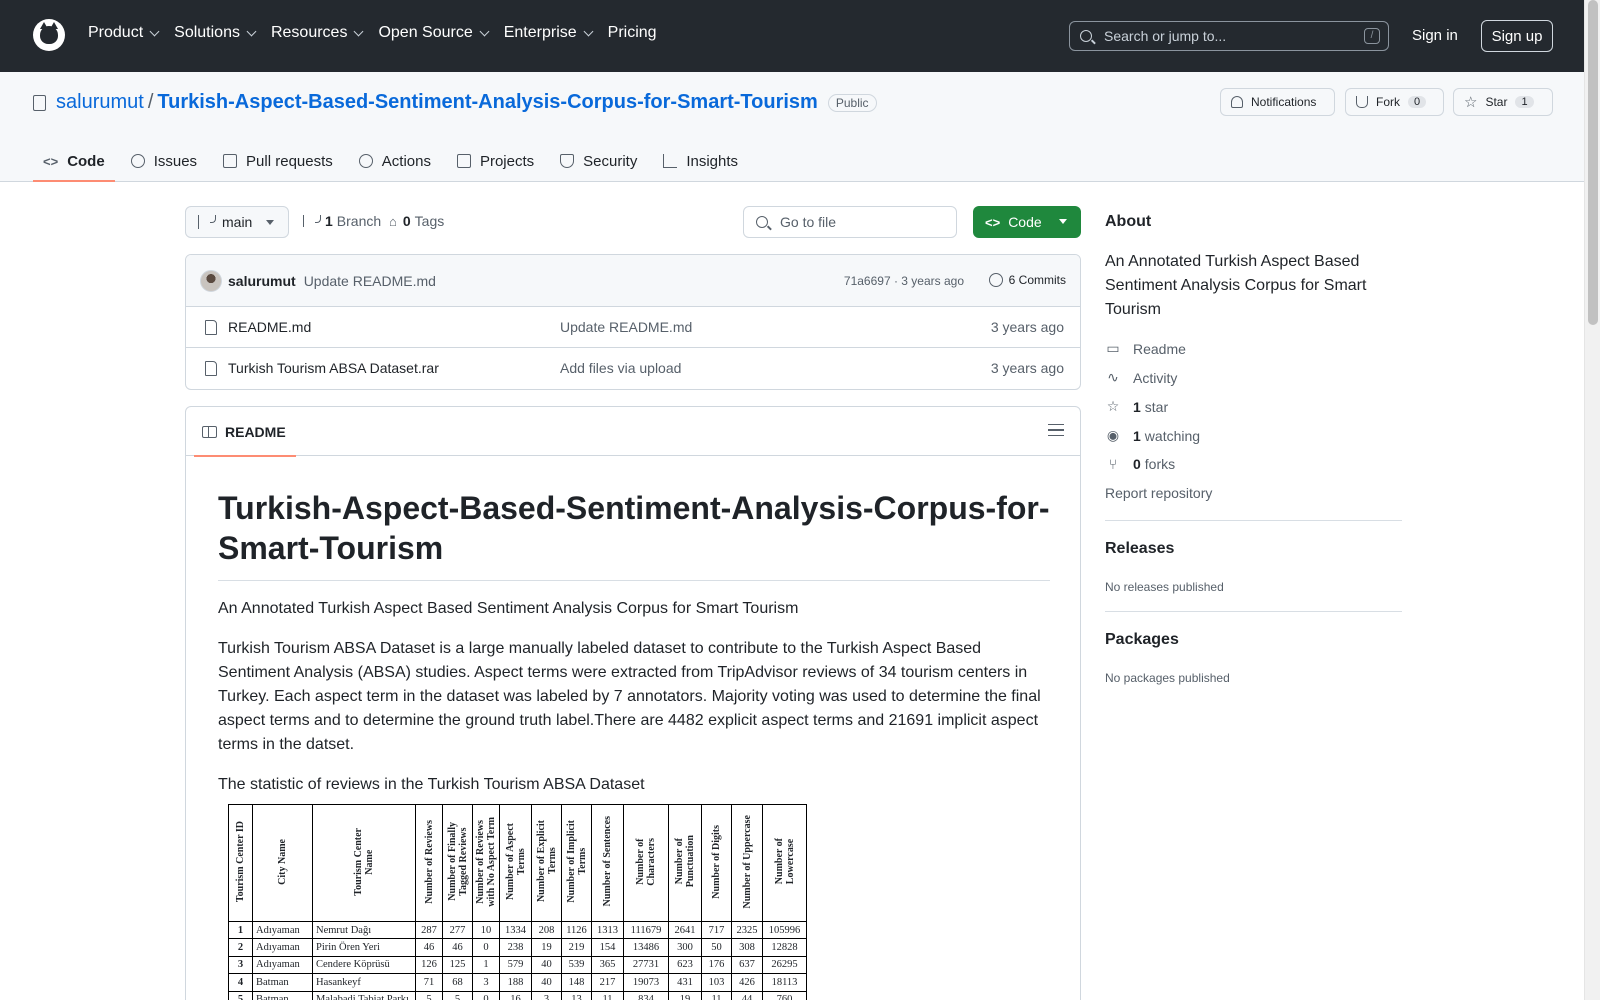  I want to click on tab-insights: Insights, so click(700, 161).